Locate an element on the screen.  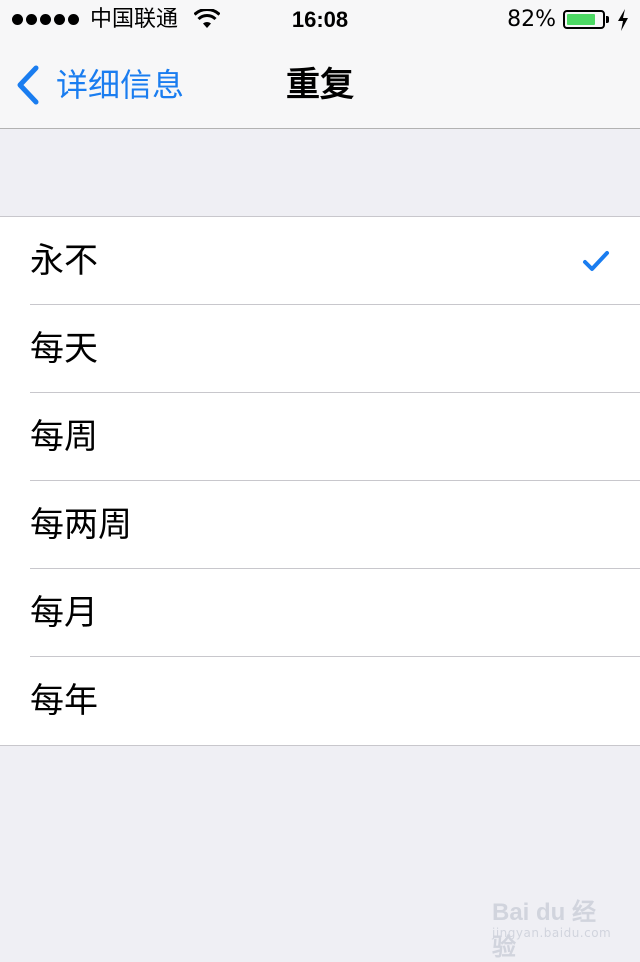
status-bar: 中国联通 16:08 82% is located at coordinates (320, 20).